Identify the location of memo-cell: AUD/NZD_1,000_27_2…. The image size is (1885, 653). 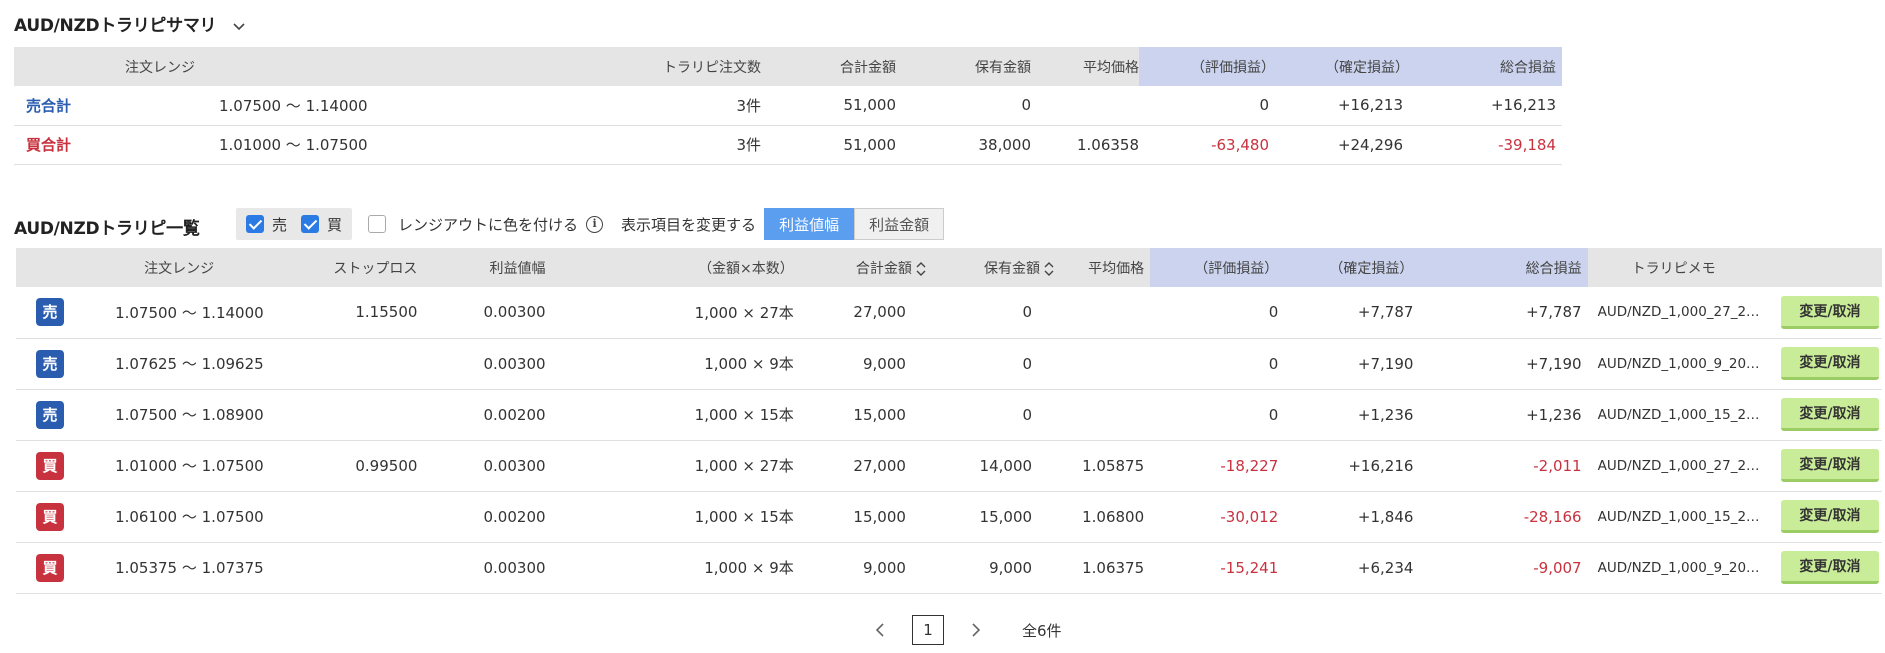
(1682, 466).